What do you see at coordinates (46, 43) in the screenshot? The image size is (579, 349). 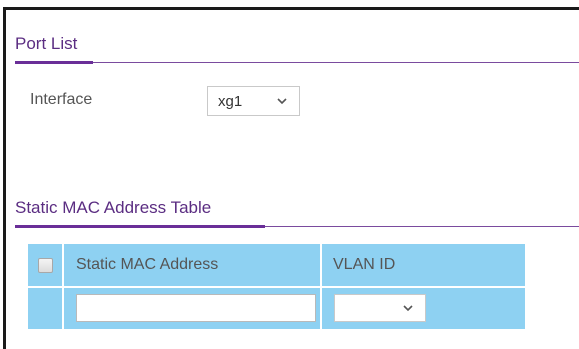 I see `port-list-title: Port List` at bounding box center [46, 43].